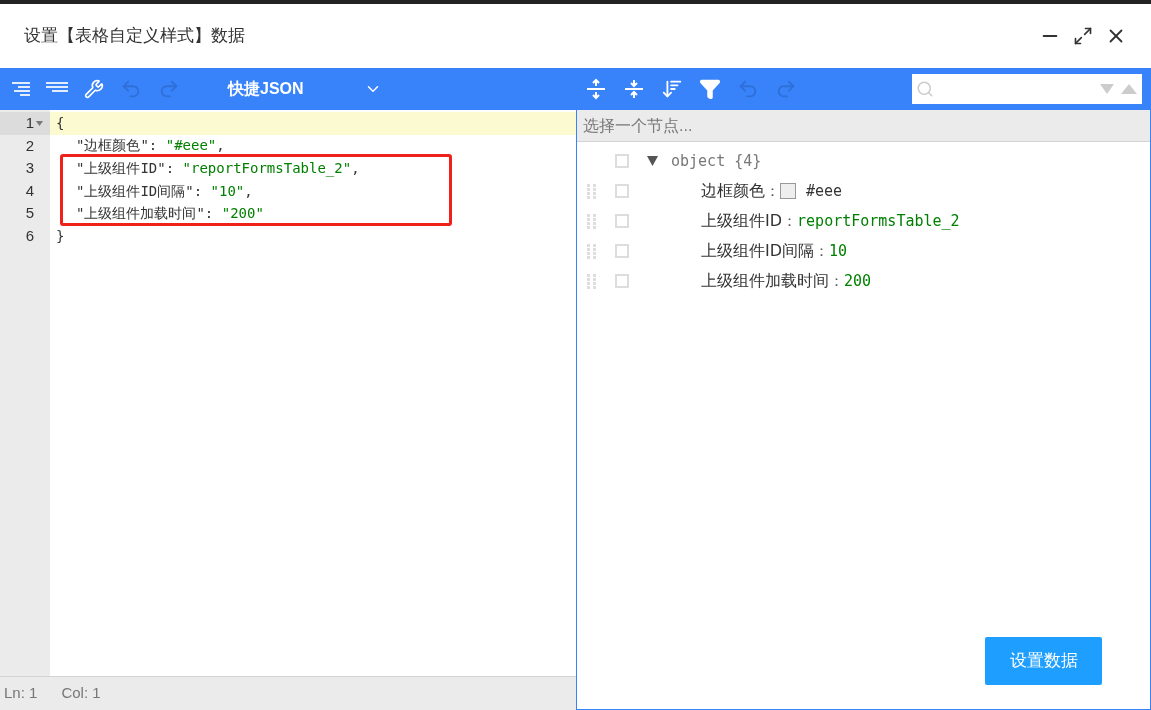 This screenshot has width=1151, height=710. Describe the element at coordinates (1119, 89) in the screenshot. I see `search-navigation-icon` at that location.